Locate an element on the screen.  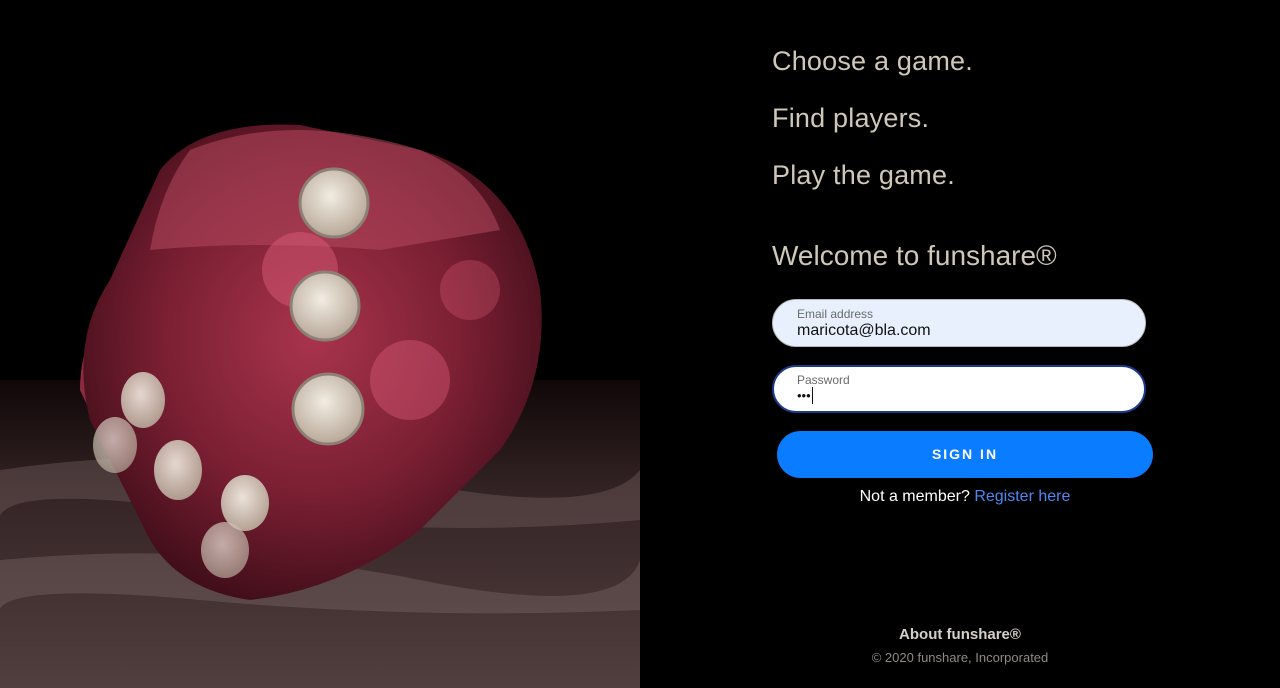
password-dots: ••• is located at coordinates (804, 395).